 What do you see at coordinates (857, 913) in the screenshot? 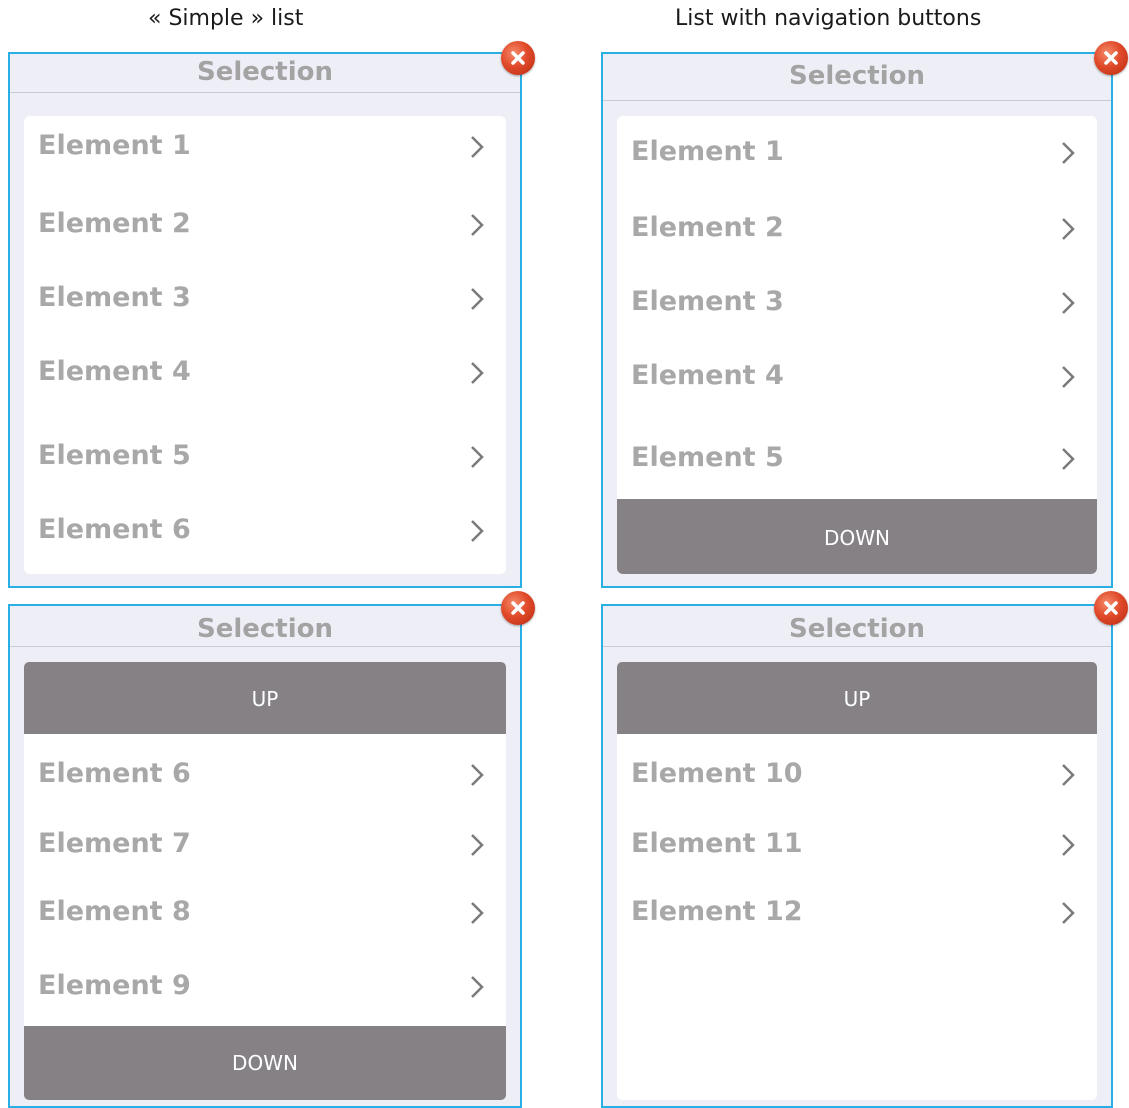
I see `list-item: Element 12` at bounding box center [857, 913].